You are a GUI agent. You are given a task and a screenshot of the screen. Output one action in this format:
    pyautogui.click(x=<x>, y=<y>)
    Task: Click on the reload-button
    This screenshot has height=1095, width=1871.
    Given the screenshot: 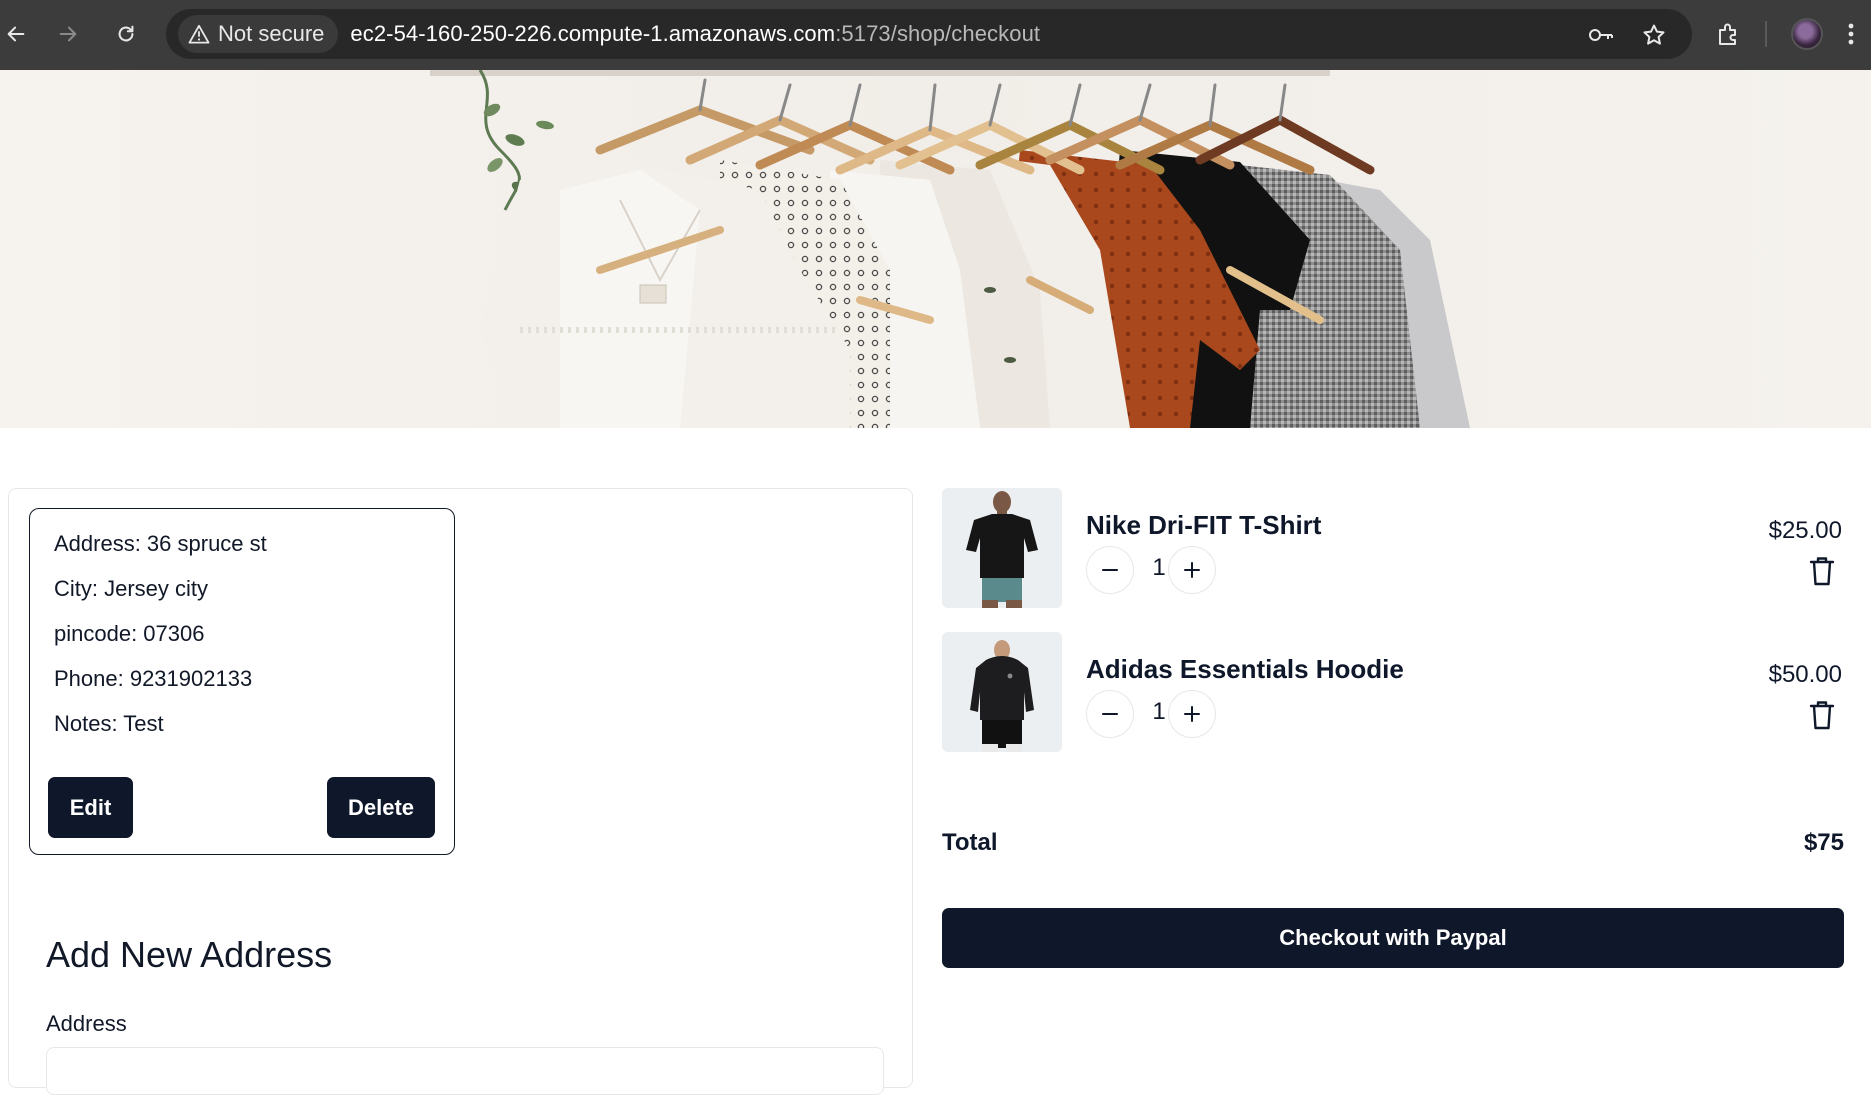 What is the action you would take?
    pyautogui.click(x=126, y=34)
    